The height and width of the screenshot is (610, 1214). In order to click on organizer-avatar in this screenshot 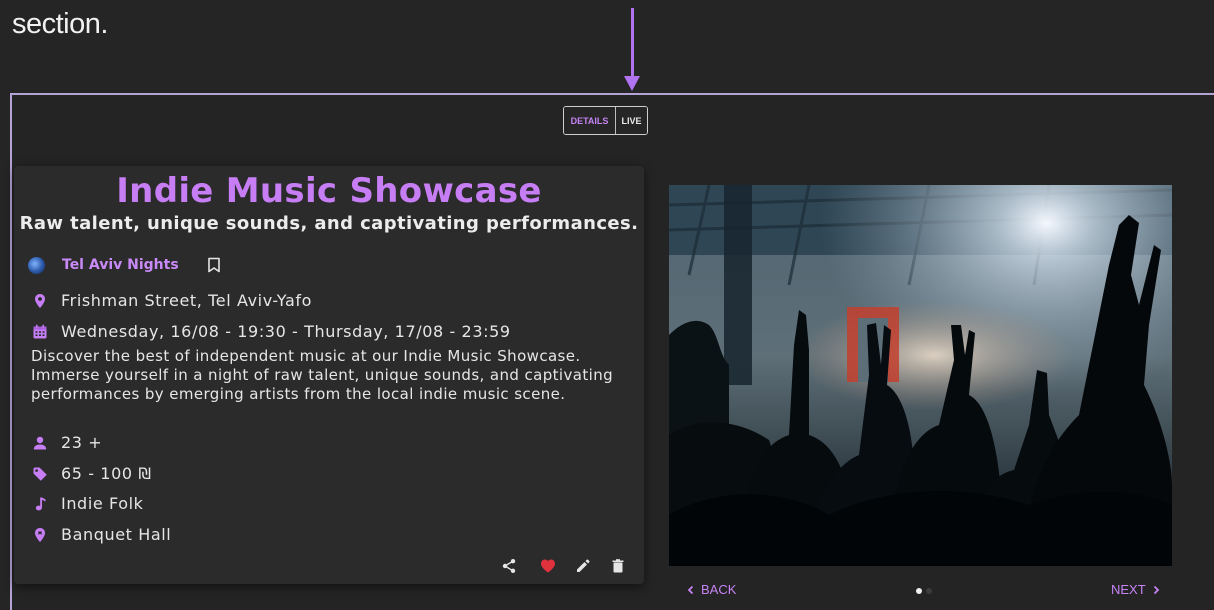, I will do `click(36, 265)`.